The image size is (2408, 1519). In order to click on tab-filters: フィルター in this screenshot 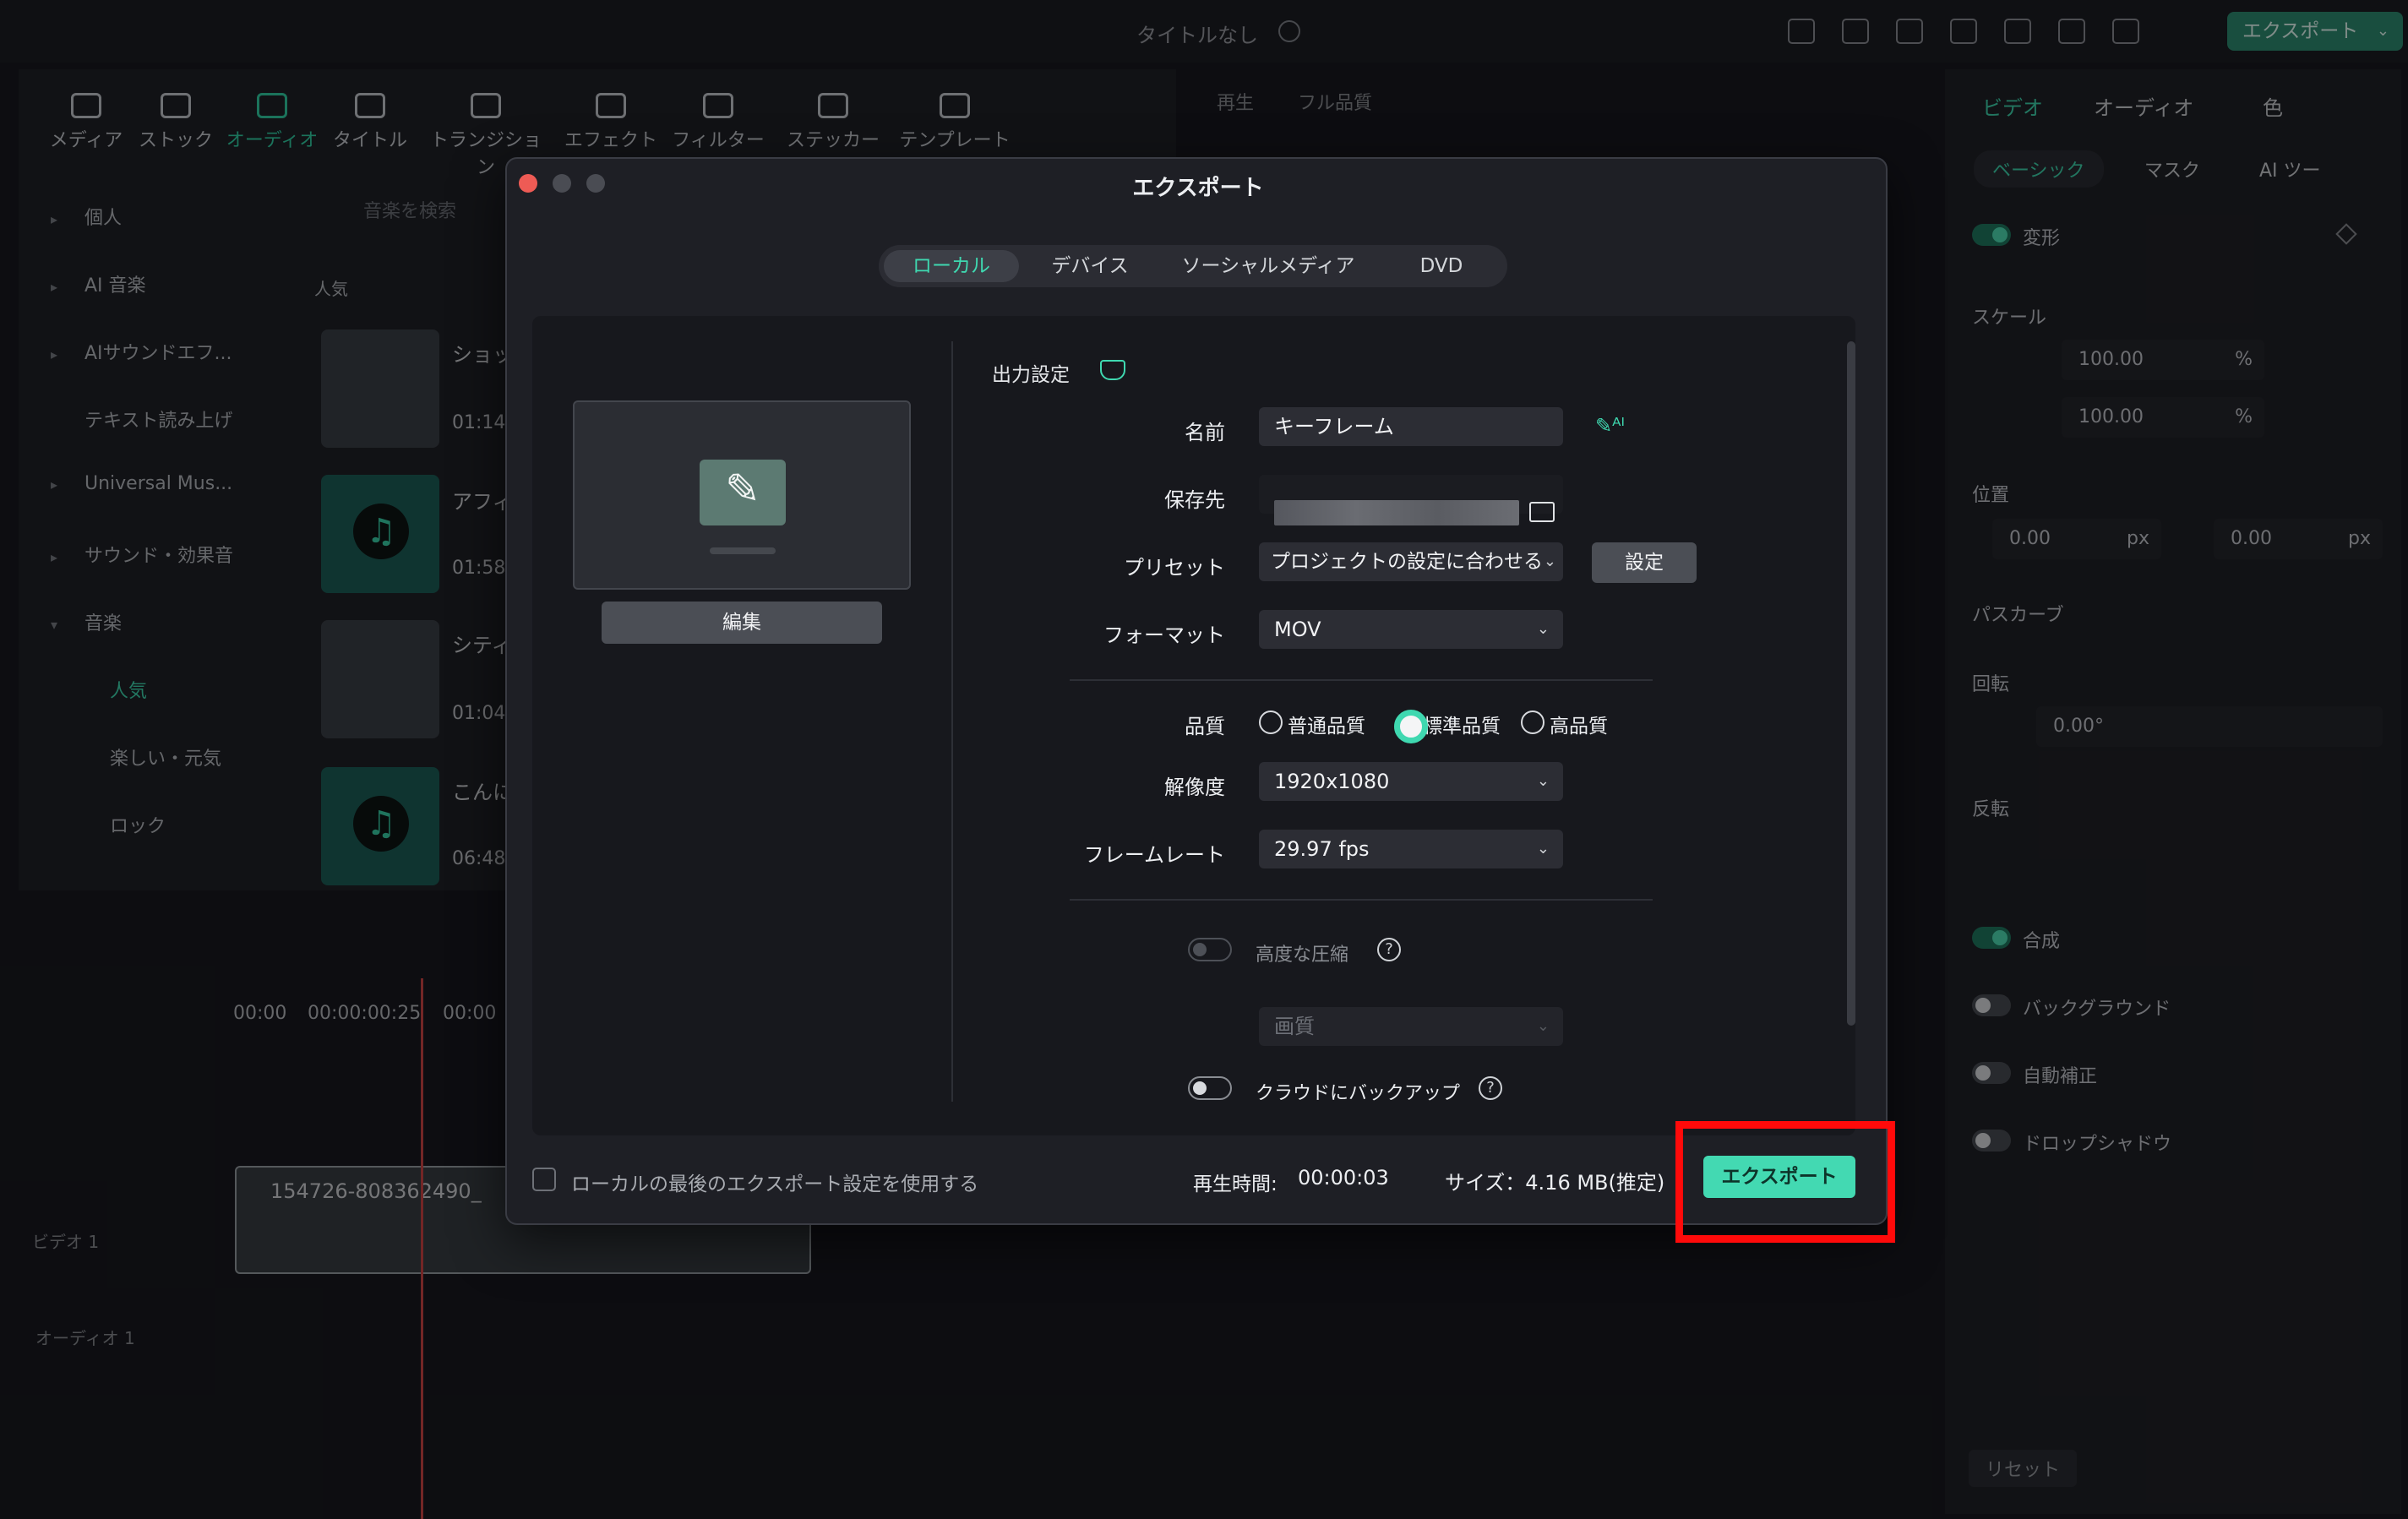, I will do `click(718, 122)`.